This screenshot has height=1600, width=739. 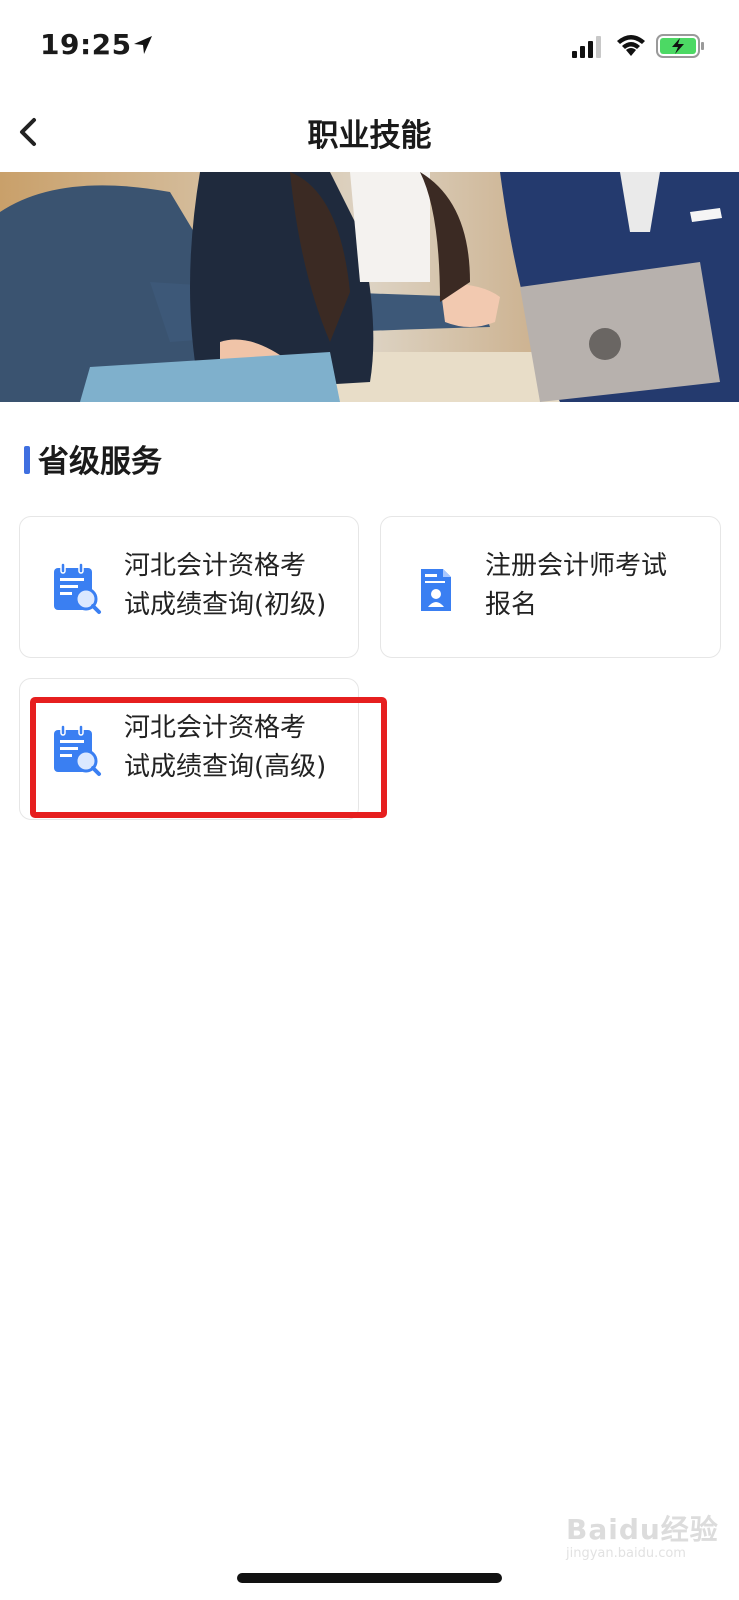 I want to click on wifi-icon, so click(x=631, y=45).